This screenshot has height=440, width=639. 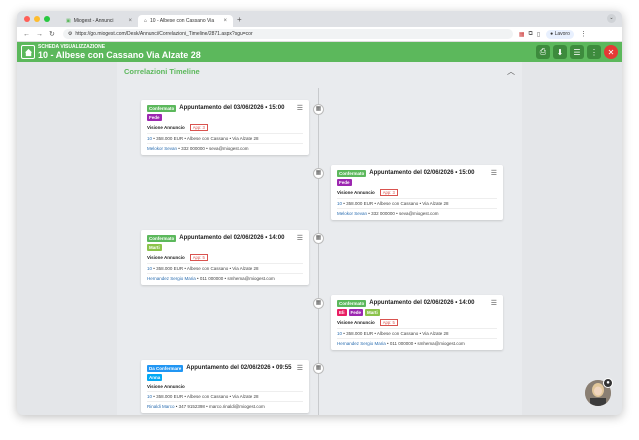 What do you see at coordinates (70, 34) in the screenshot?
I see `site-info-icon: ⚙` at bounding box center [70, 34].